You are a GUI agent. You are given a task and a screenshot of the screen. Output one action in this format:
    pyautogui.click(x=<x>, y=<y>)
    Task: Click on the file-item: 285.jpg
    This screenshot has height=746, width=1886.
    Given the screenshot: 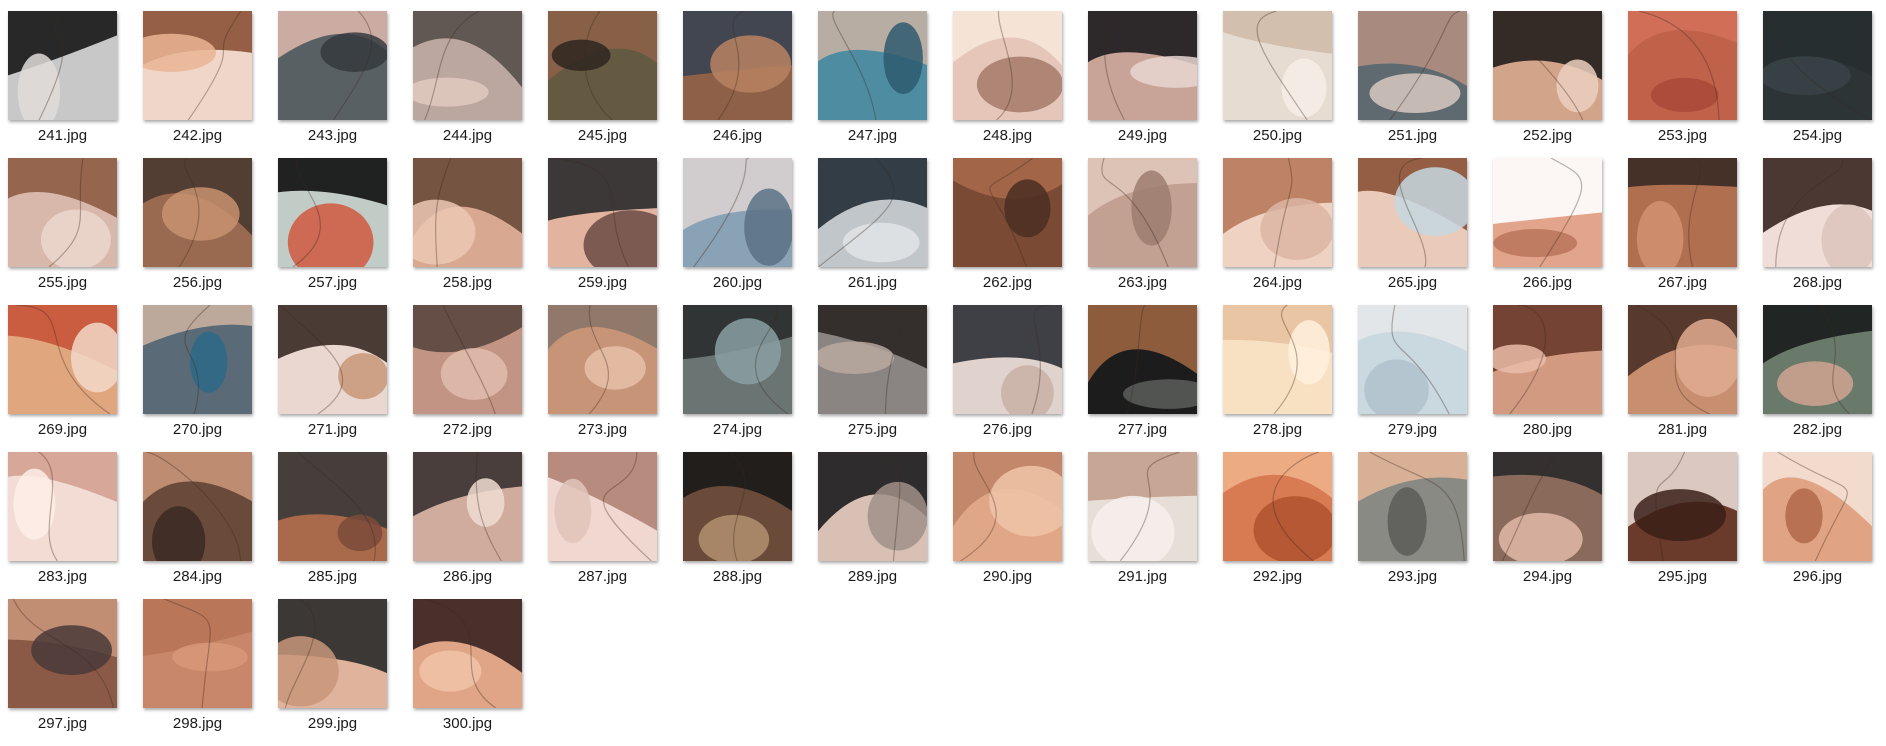 What is the action you would take?
    pyautogui.click(x=345, y=525)
    